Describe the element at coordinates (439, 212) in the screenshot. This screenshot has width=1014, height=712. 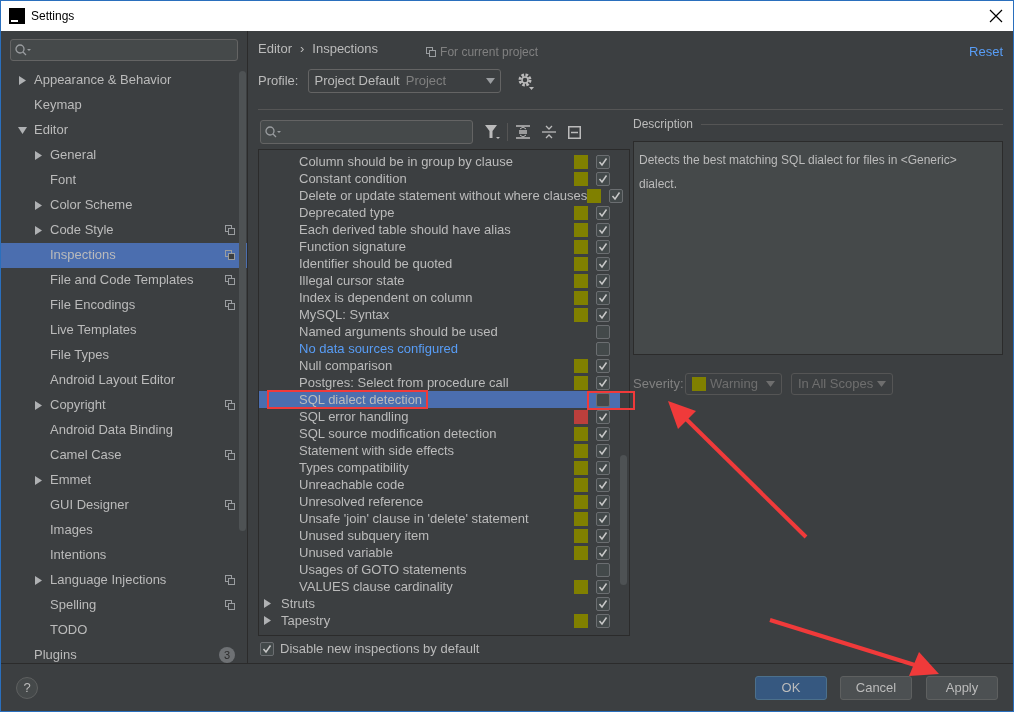
I see `inspection-row: Deprecated type` at that location.